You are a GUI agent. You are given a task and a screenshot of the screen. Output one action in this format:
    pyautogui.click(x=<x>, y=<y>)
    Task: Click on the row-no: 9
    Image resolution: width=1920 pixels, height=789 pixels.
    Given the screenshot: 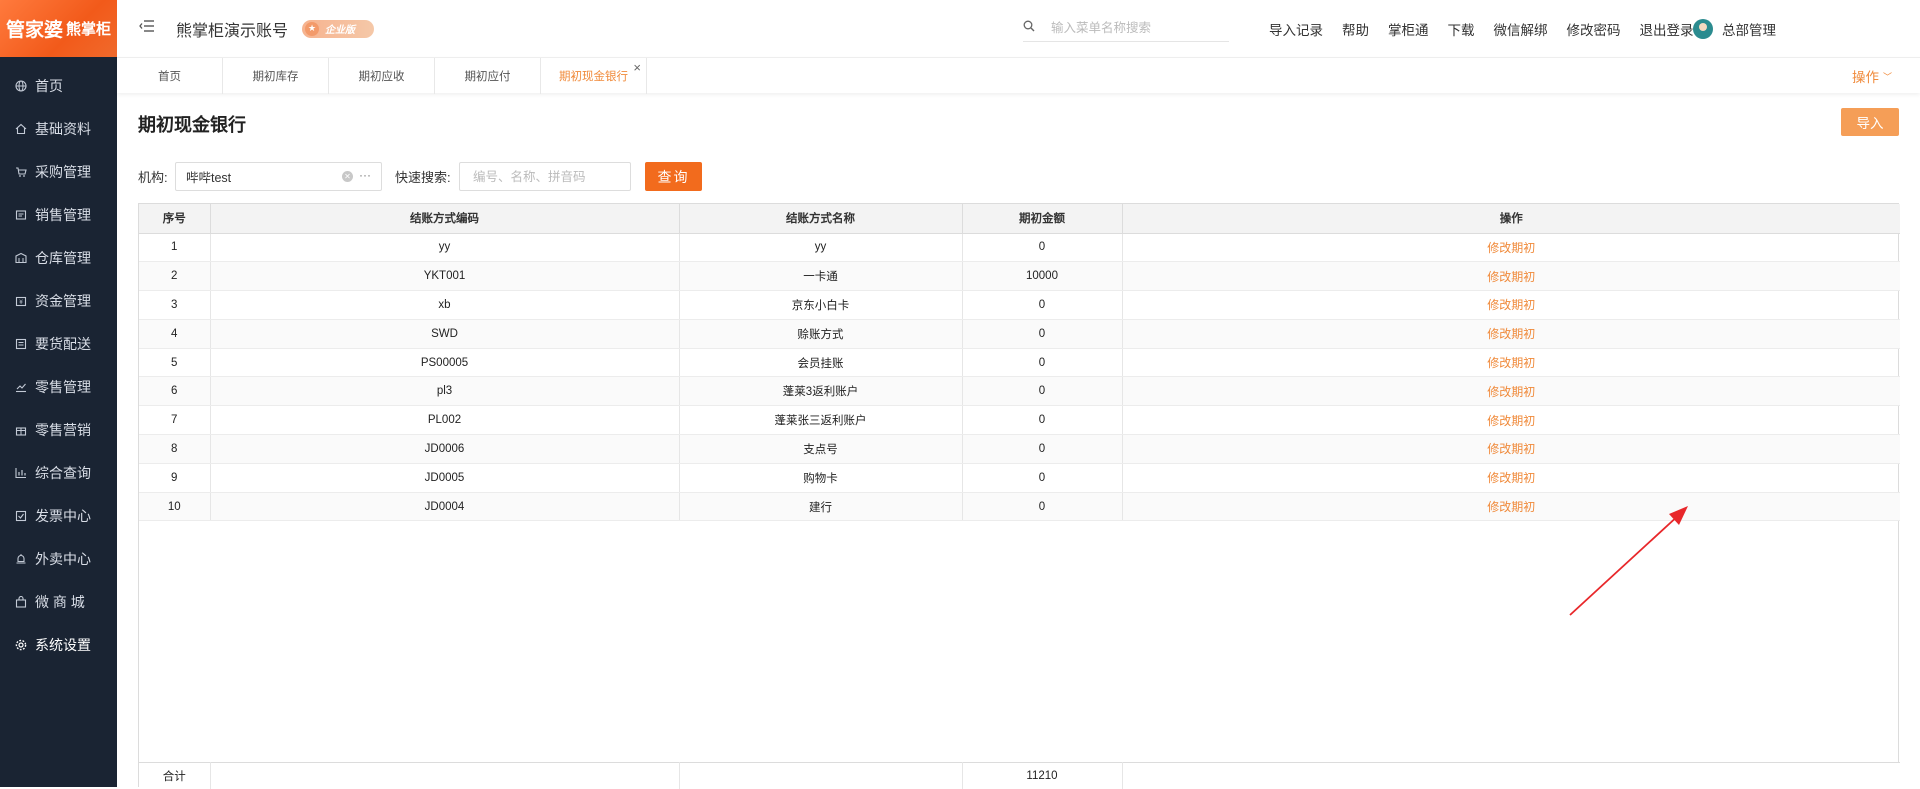 What is the action you would take?
    pyautogui.click(x=175, y=478)
    